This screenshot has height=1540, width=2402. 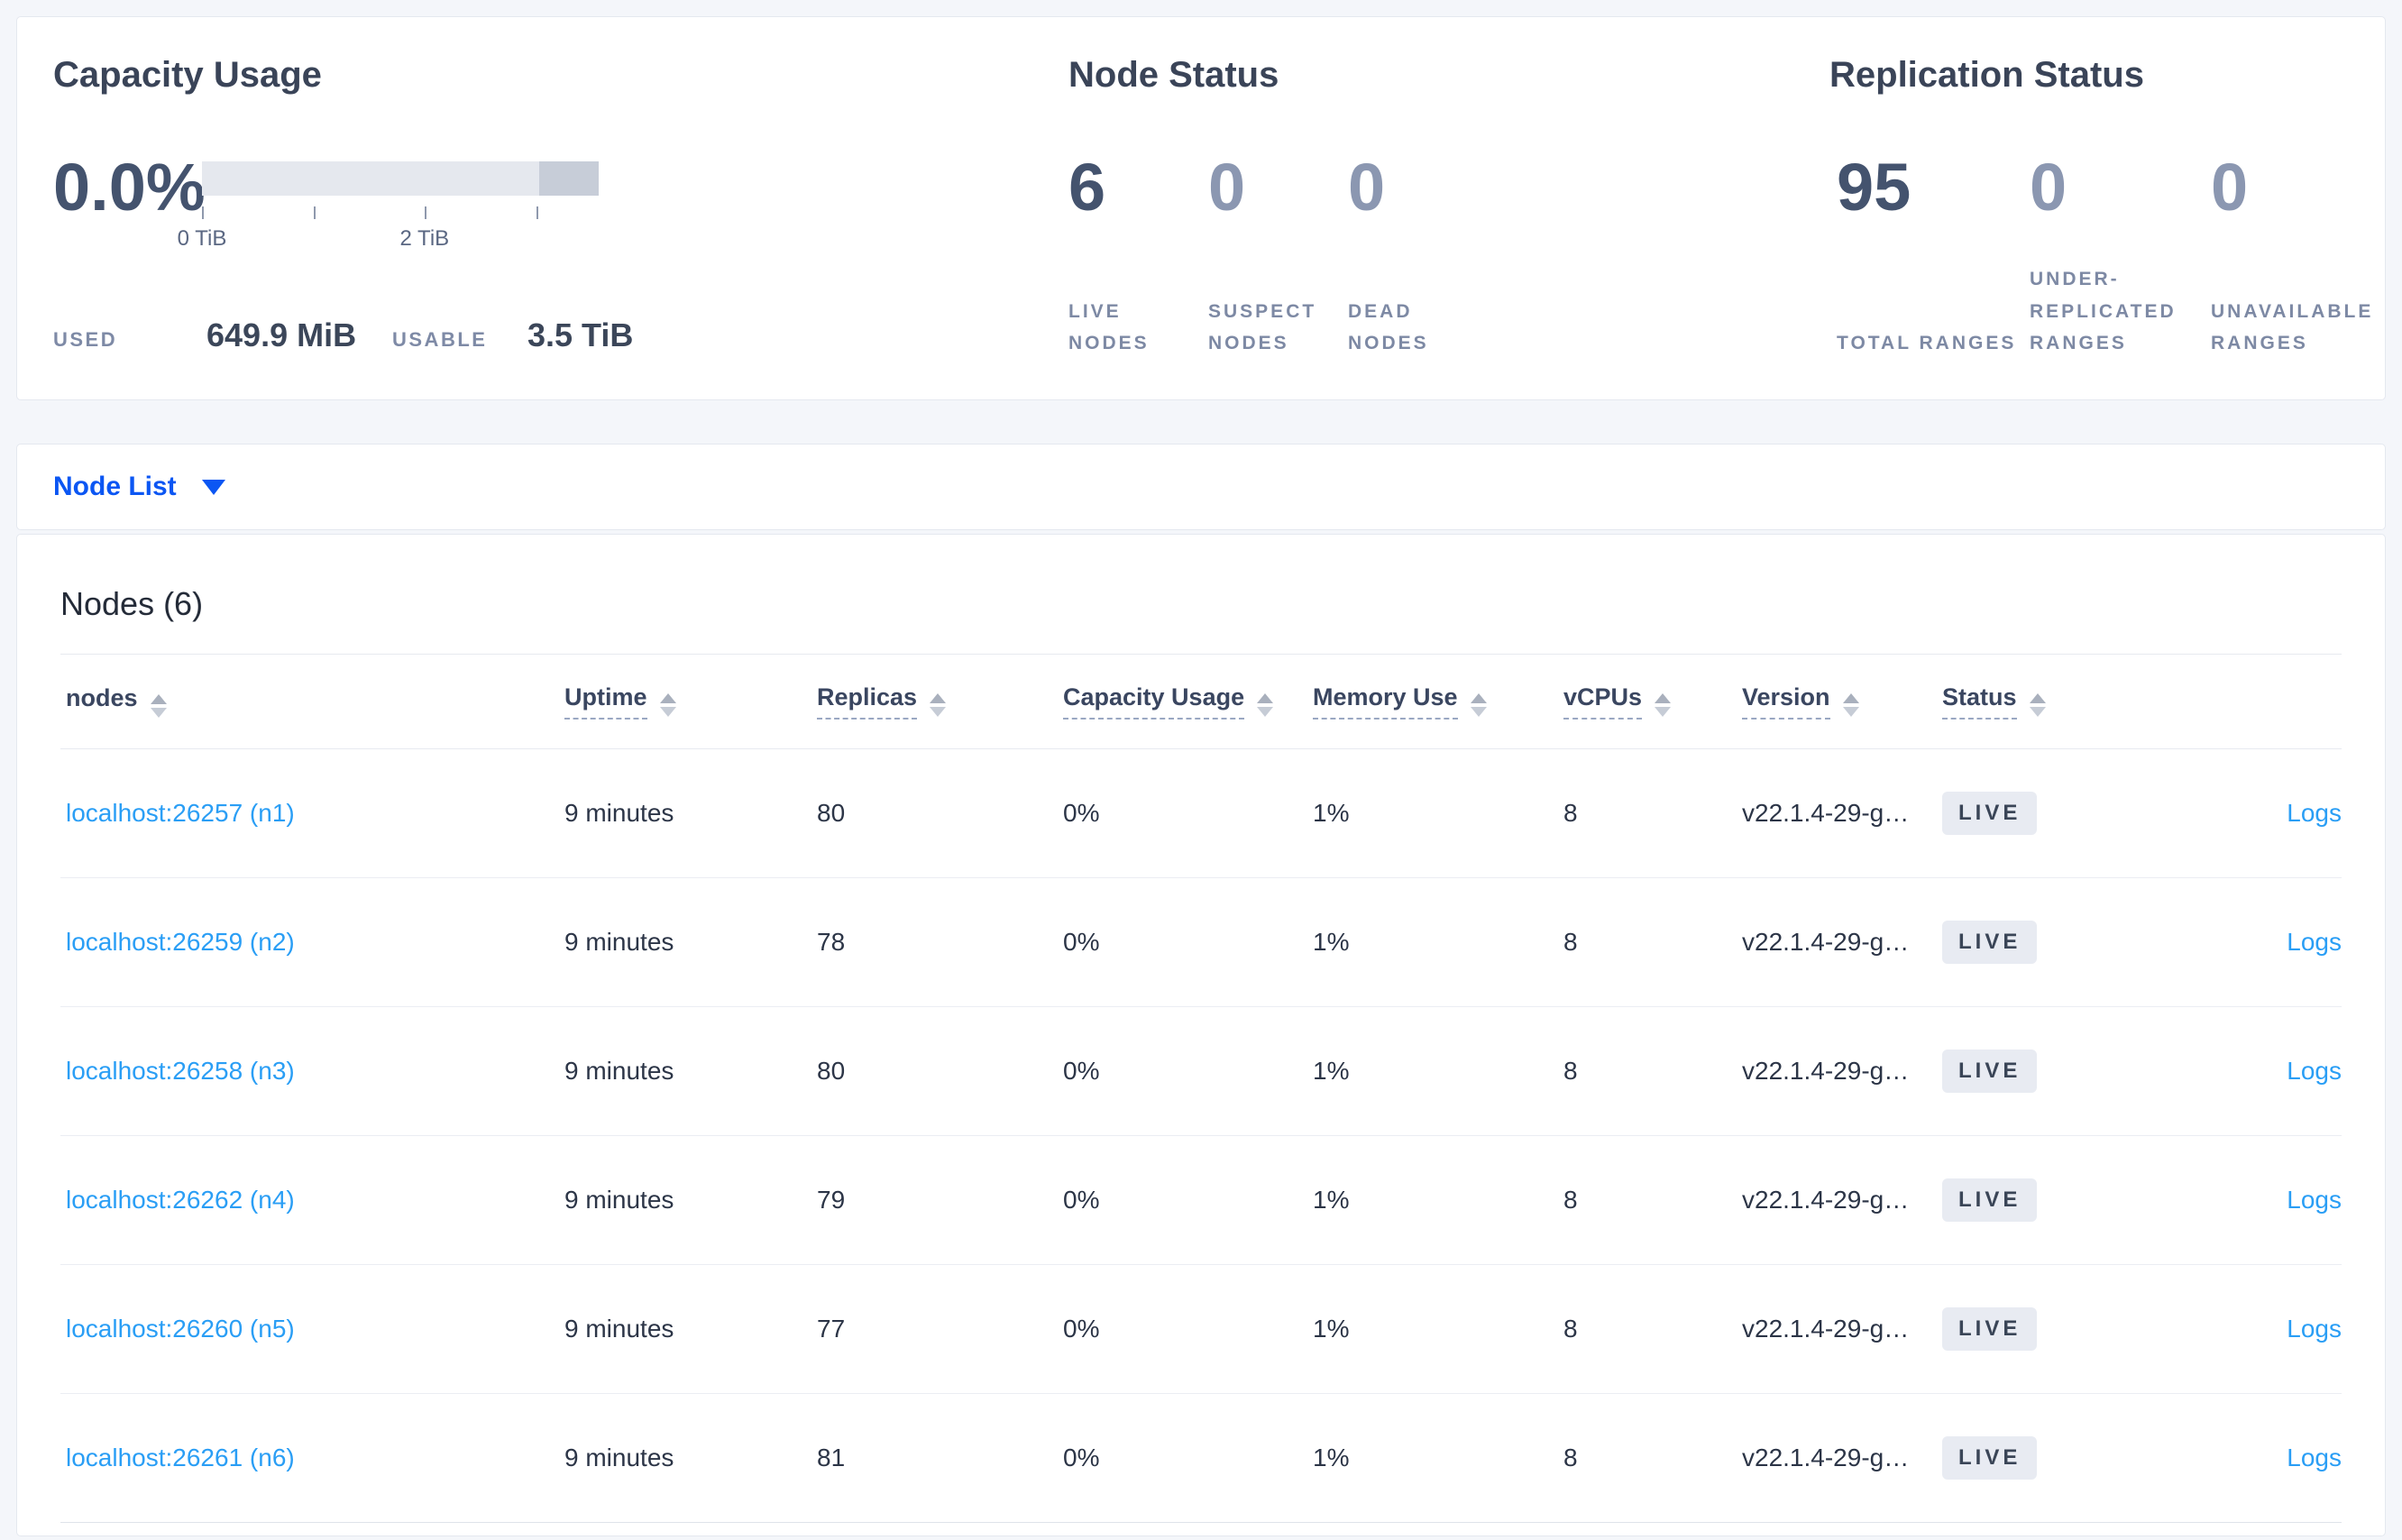 I want to click on under-replicated-ranges-count: 0, so click(x=2048, y=187).